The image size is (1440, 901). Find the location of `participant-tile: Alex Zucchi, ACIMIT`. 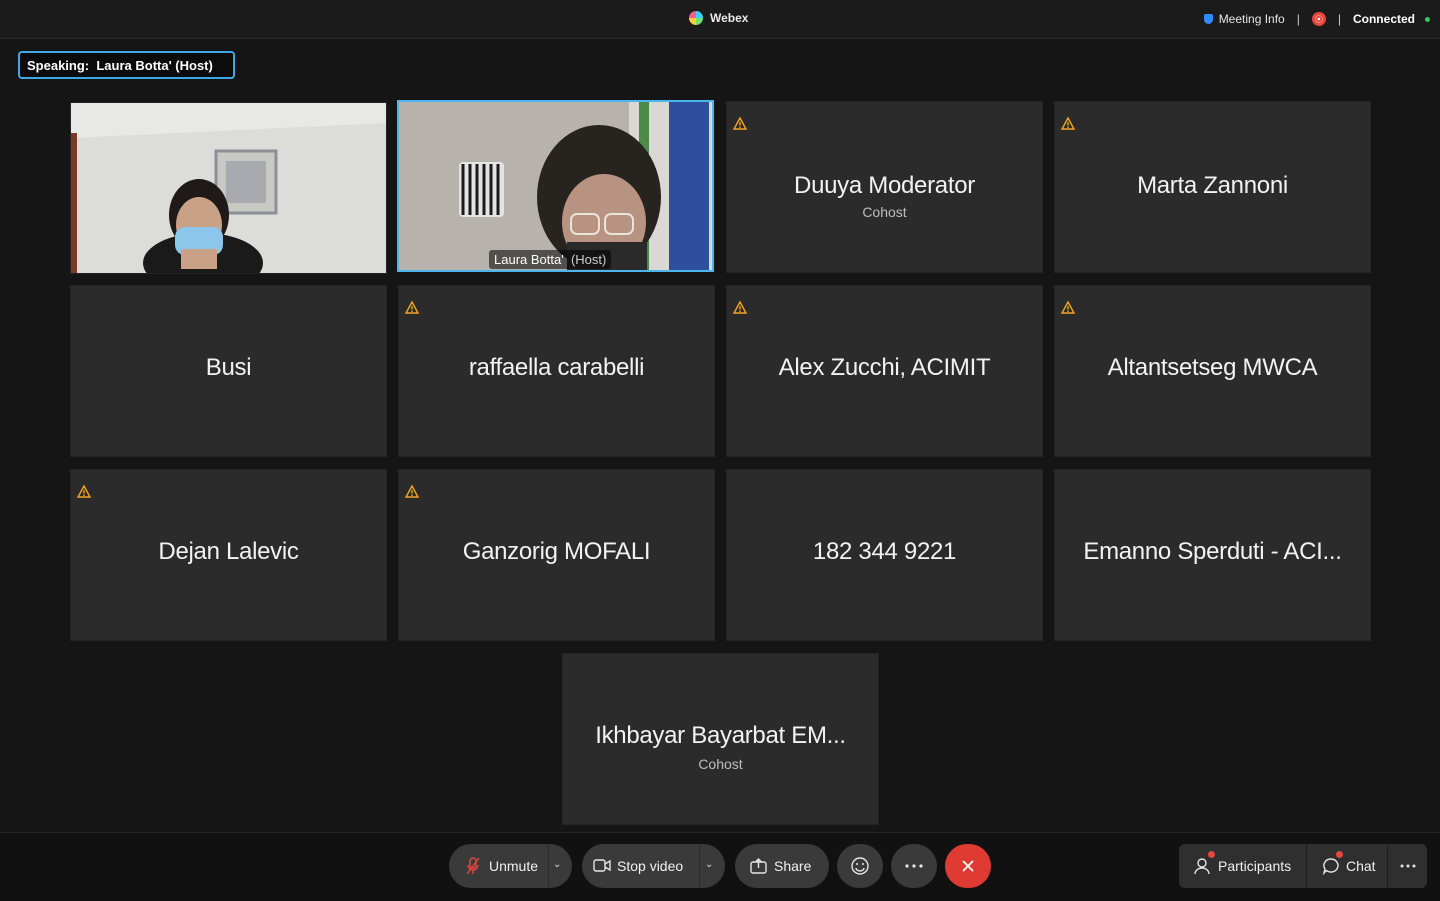

participant-tile: Alex Zucchi, ACIMIT is located at coordinates (884, 371).